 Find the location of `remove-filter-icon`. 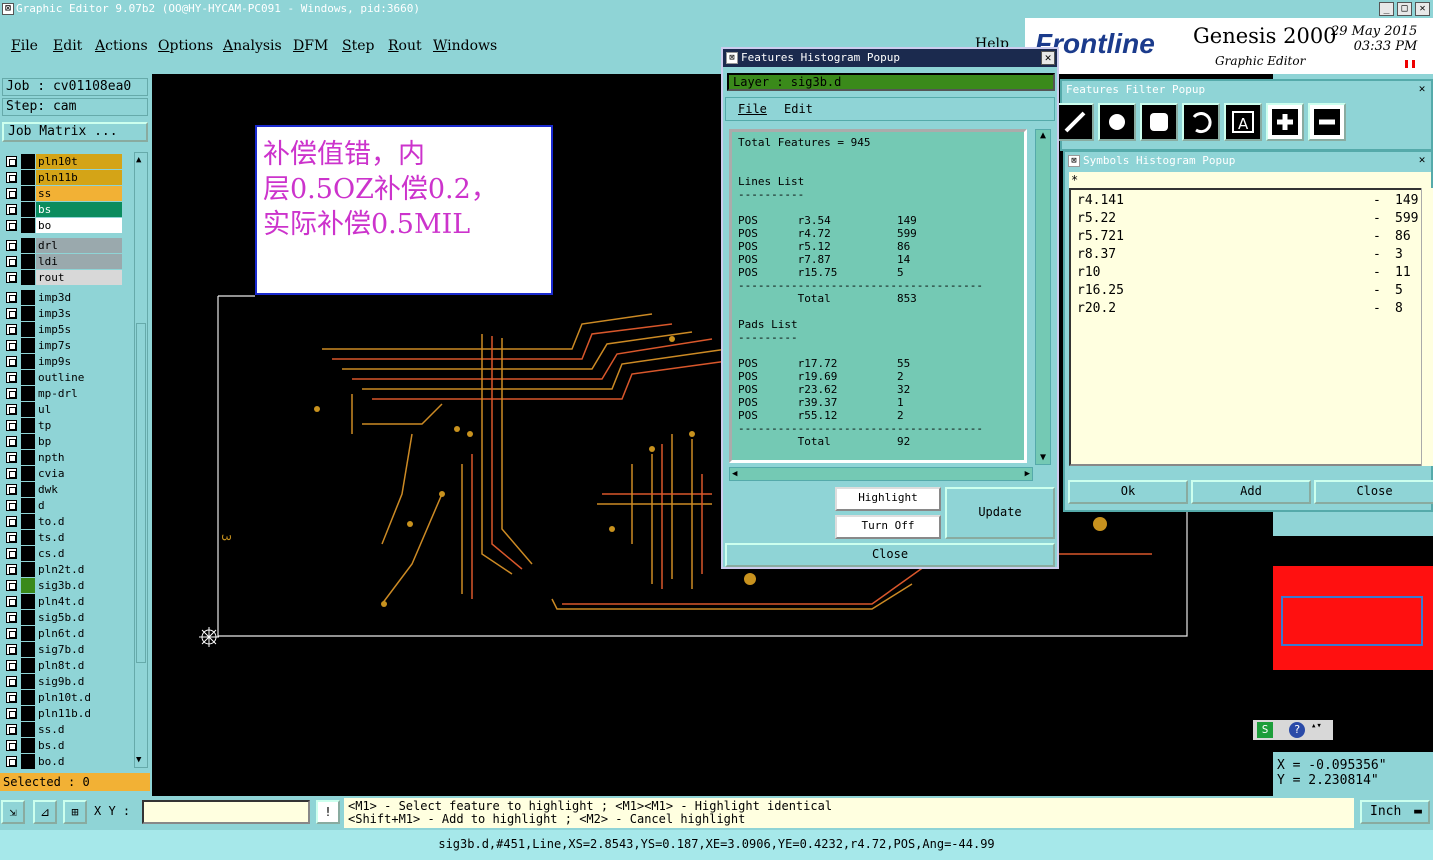

remove-filter-icon is located at coordinates (1327, 122).